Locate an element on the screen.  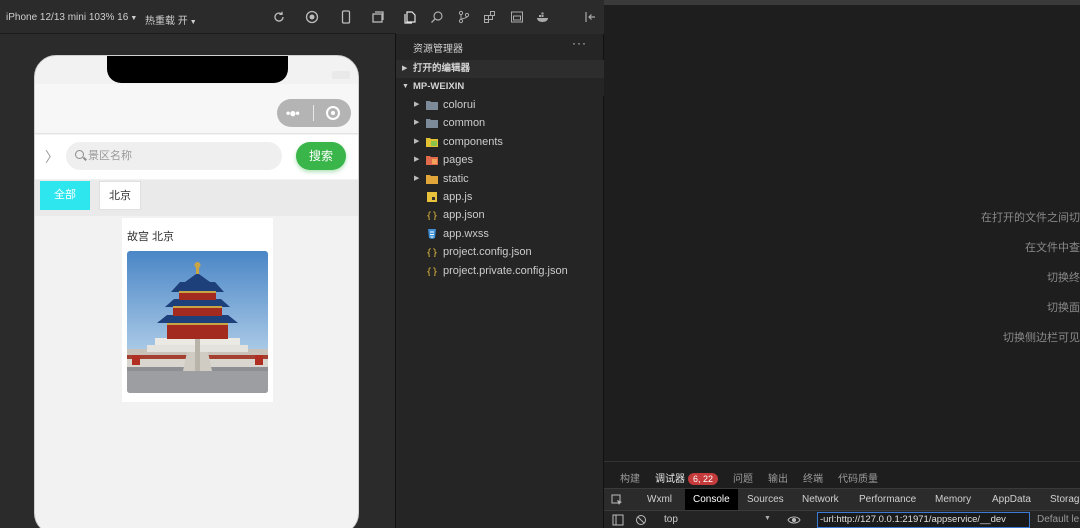
log-levels-select: Default le is located at coordinates (1058, 519).